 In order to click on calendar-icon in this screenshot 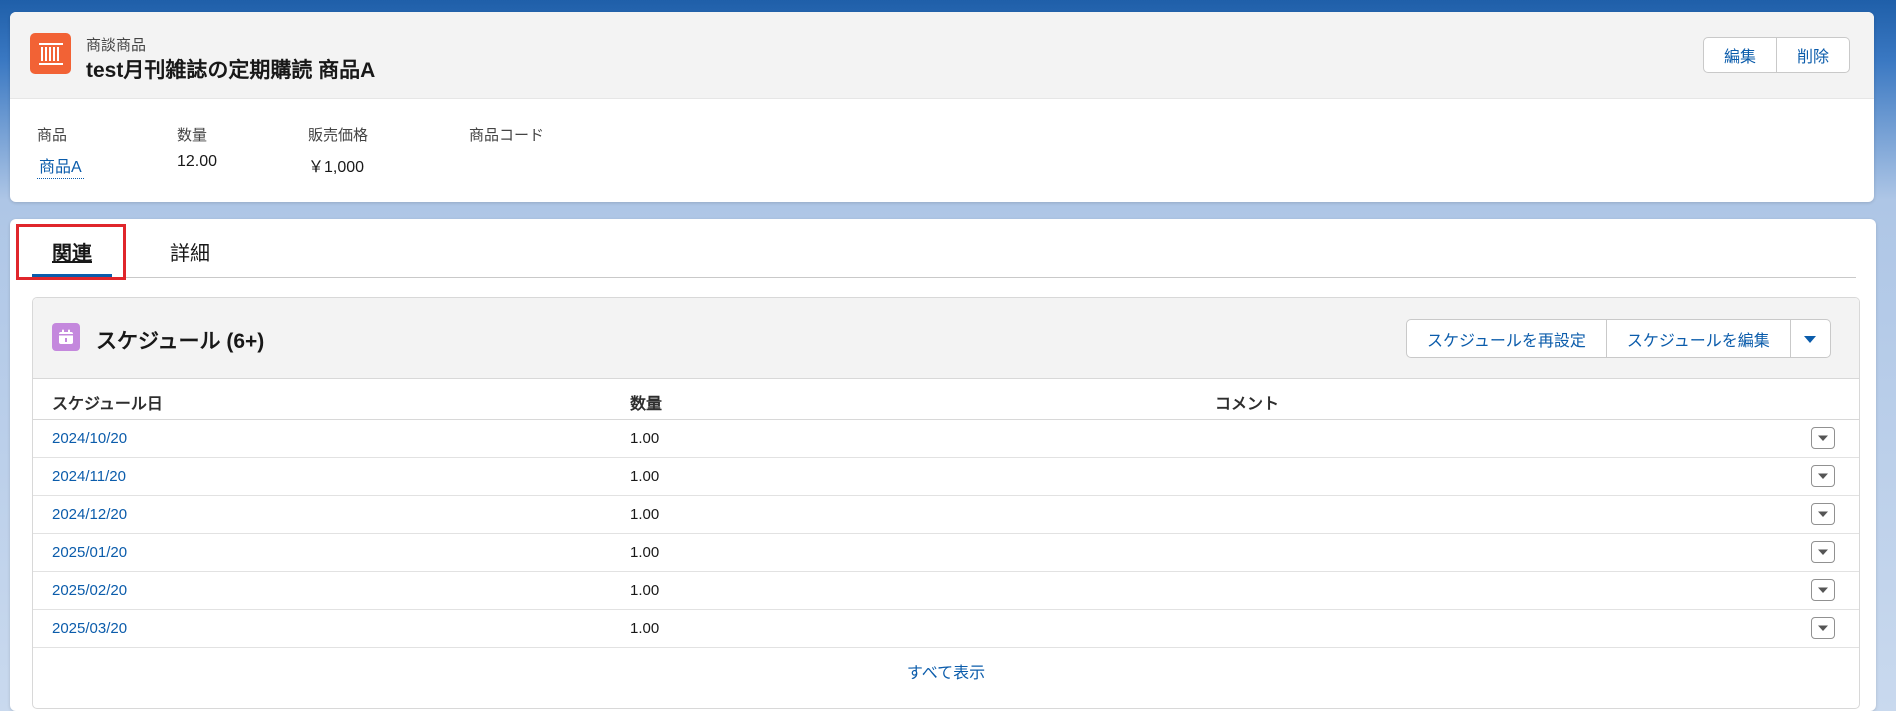, I will do `click(66, 337)`.